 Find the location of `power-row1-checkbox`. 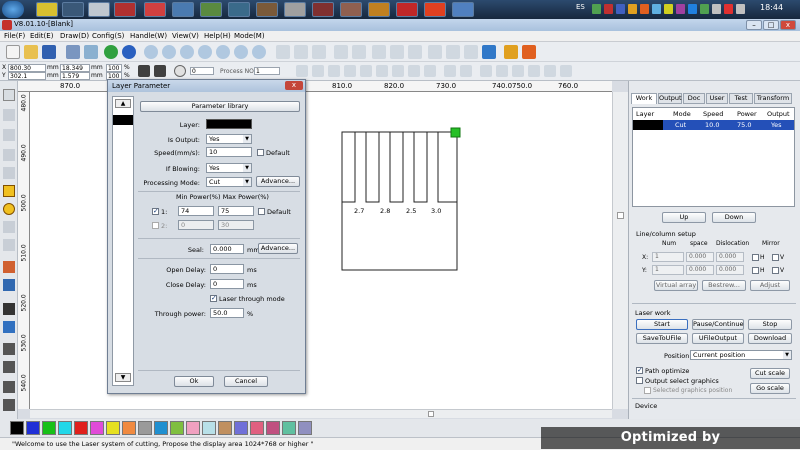

power-row1-checkbox is located at coordinates (155, 211).